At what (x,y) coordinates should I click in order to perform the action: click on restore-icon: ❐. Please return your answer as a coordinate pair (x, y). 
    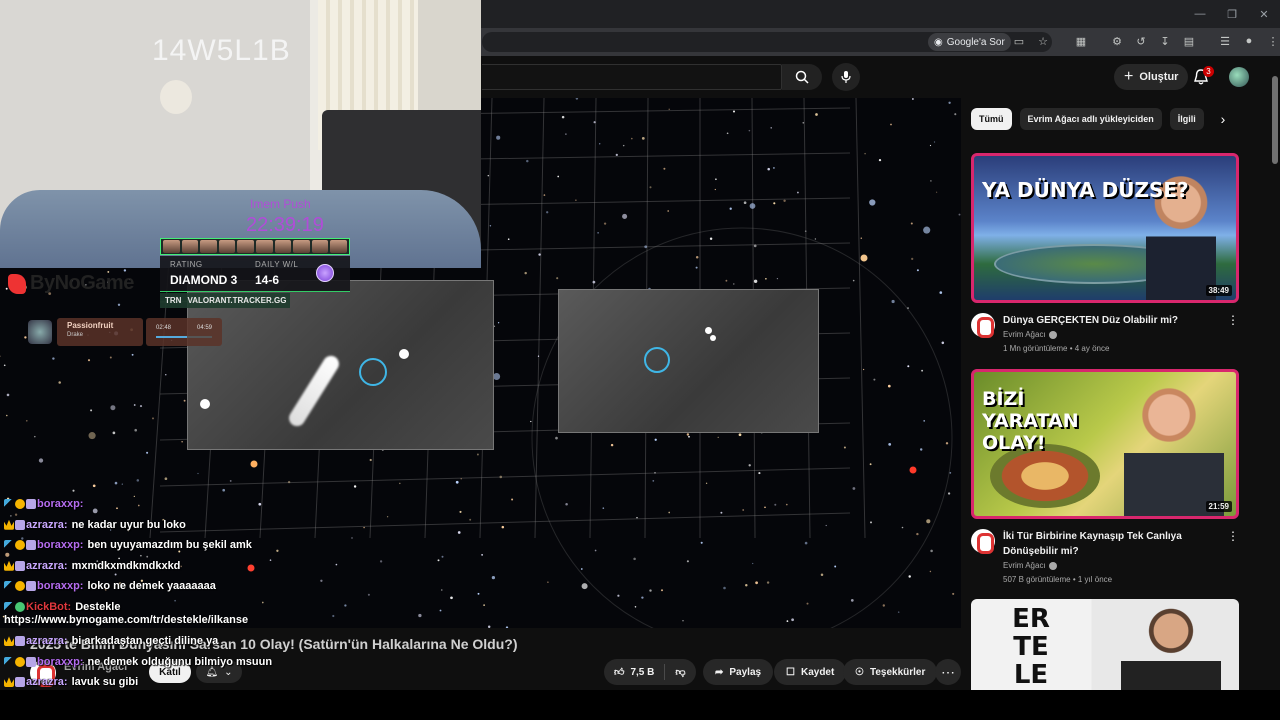
    Looking at the image, I should click on (1232, 14).